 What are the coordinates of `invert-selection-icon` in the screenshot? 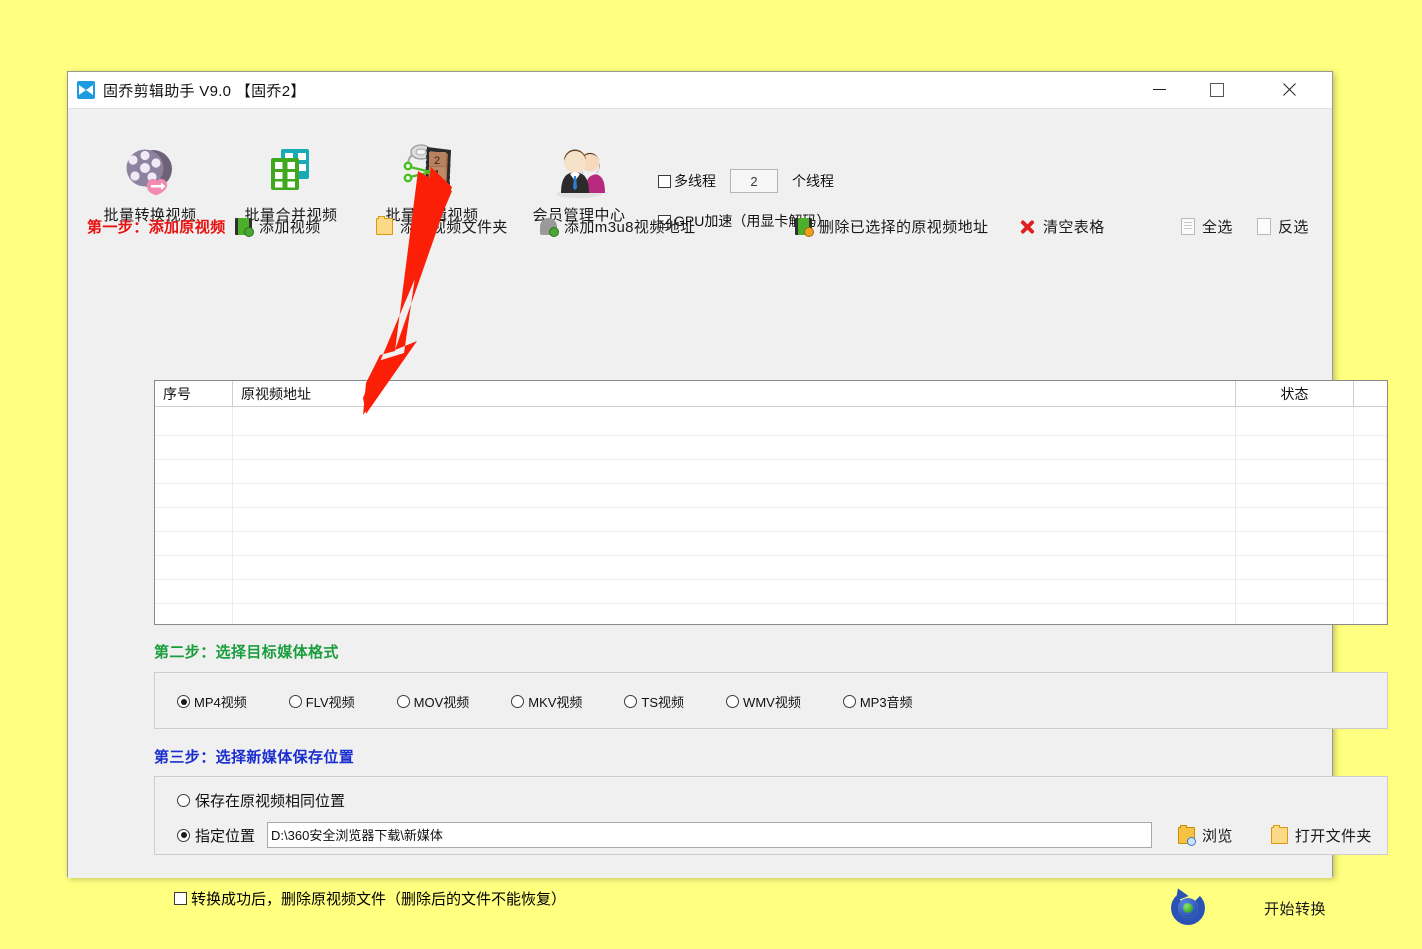 It's located at (1264, 226).